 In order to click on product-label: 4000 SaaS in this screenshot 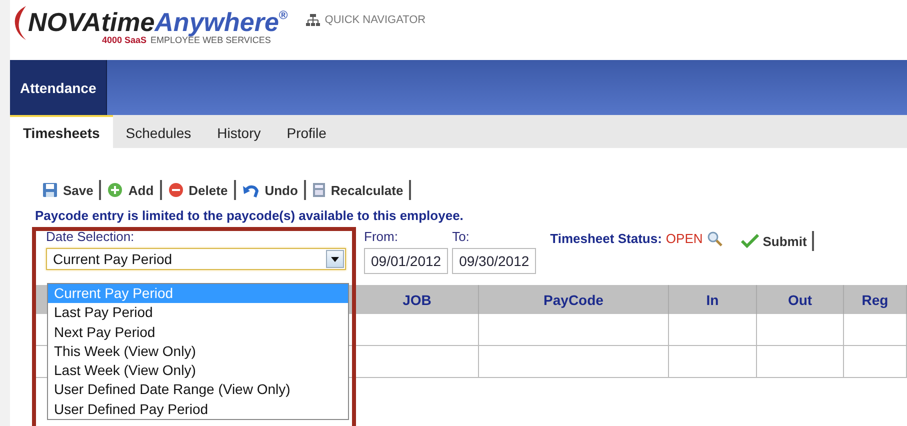, I will do `click(124, 40)`.